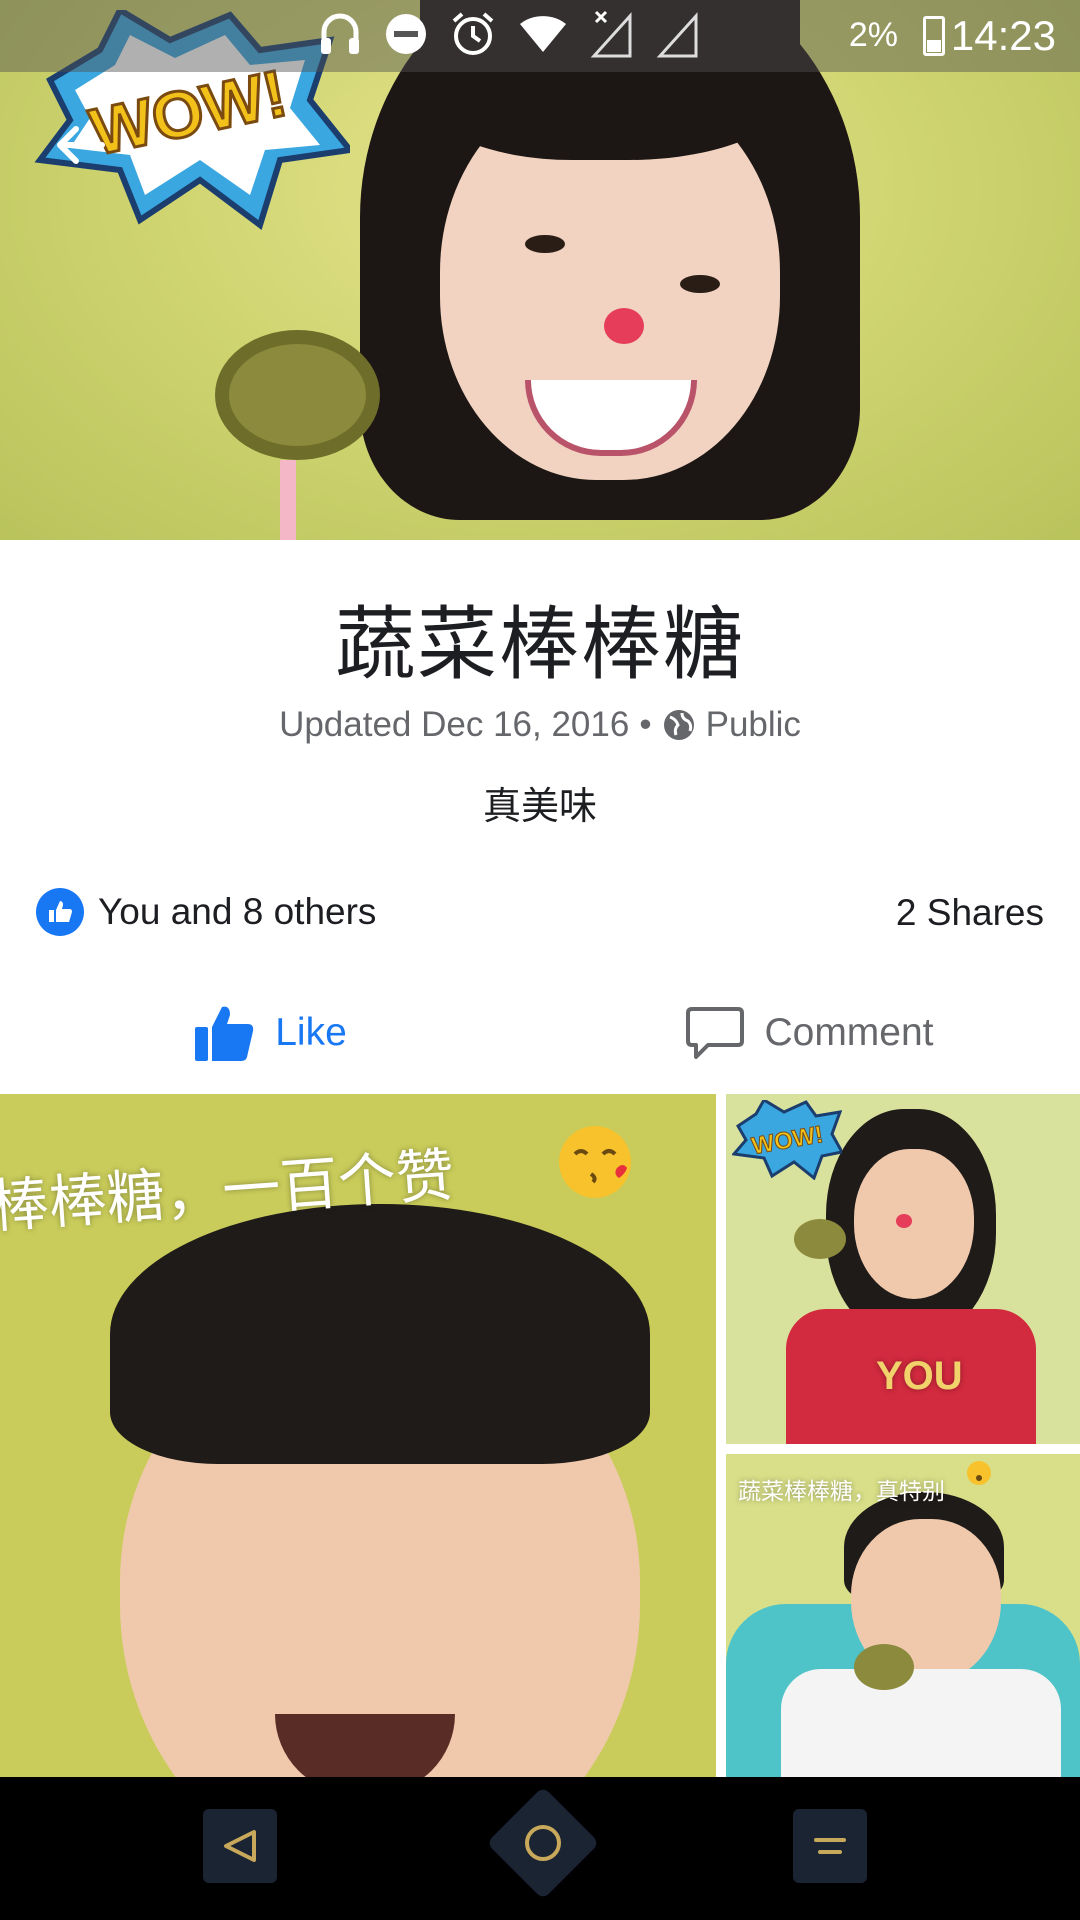 This screenshot has height=1920, width=1080. Describe the element at coordinates (934, 36) in the screenshot. I see `battery-icon` at that location.